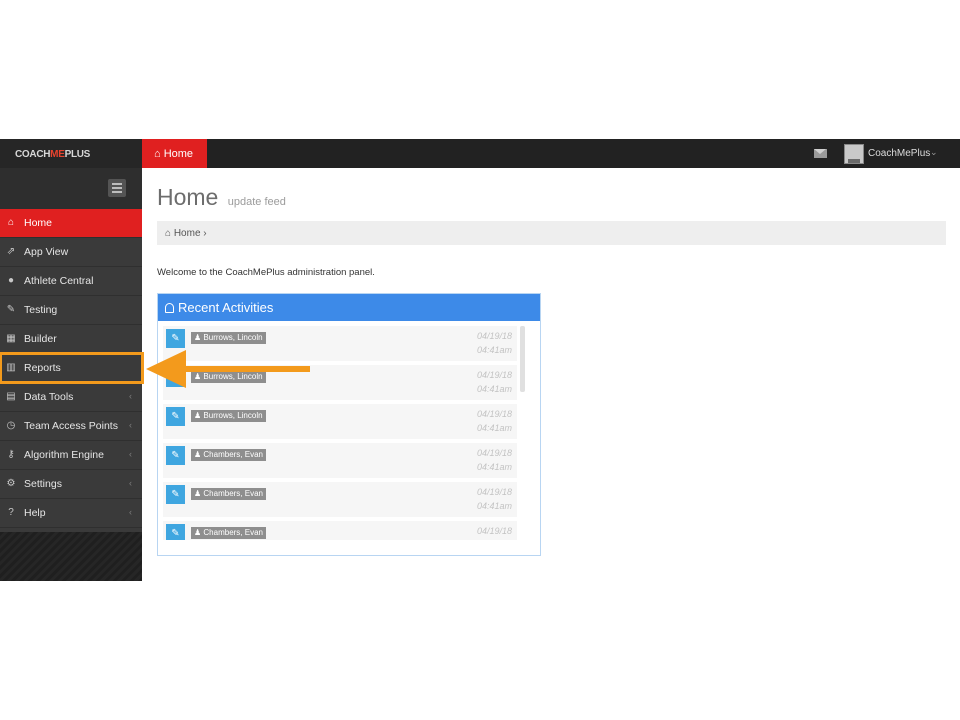 The width and height of the screenshot is (960, 720). Describe the element at coordinates (187, 233) in the screenshot. I see `breadcrumb-home-link: Home` at that location.